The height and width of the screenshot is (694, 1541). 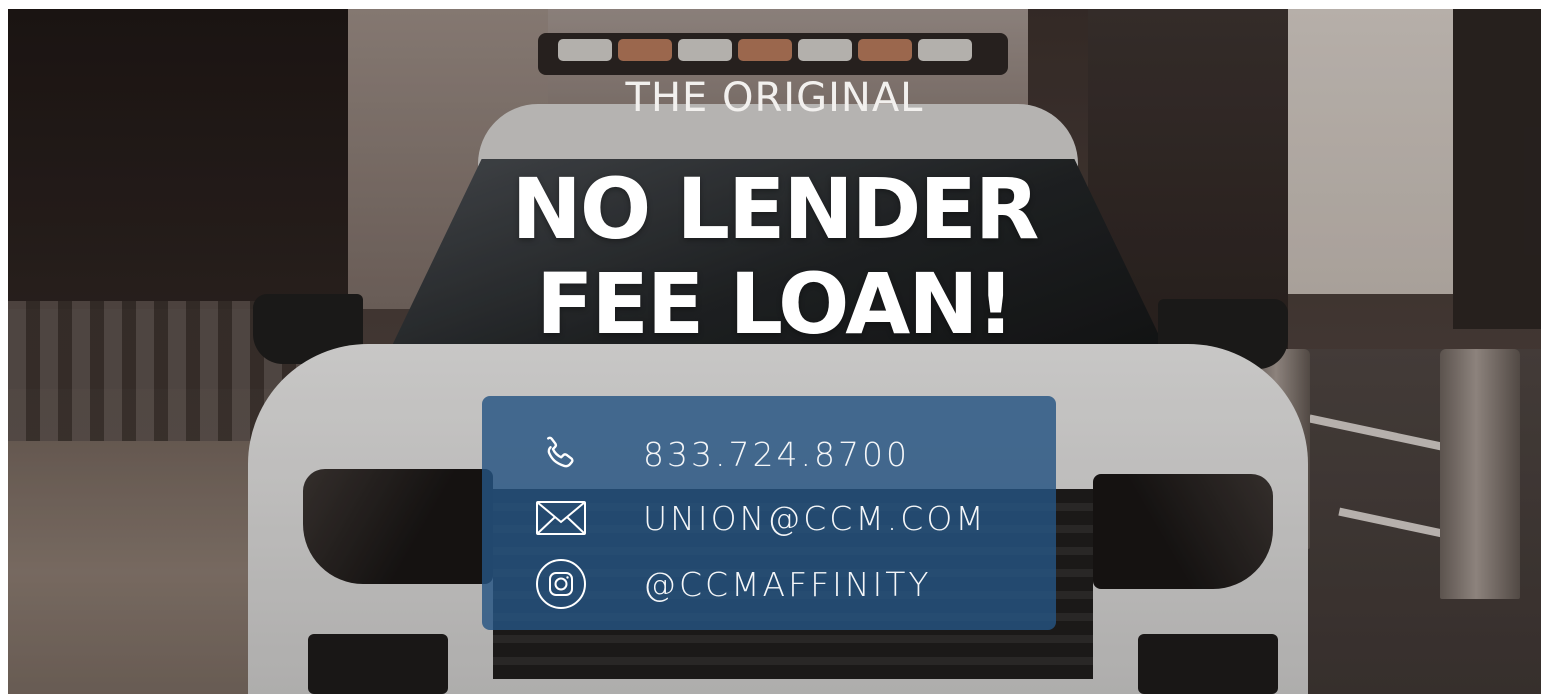 I want to click on contact-phone-row: 833.724.8700, so click(x=769, y=454).